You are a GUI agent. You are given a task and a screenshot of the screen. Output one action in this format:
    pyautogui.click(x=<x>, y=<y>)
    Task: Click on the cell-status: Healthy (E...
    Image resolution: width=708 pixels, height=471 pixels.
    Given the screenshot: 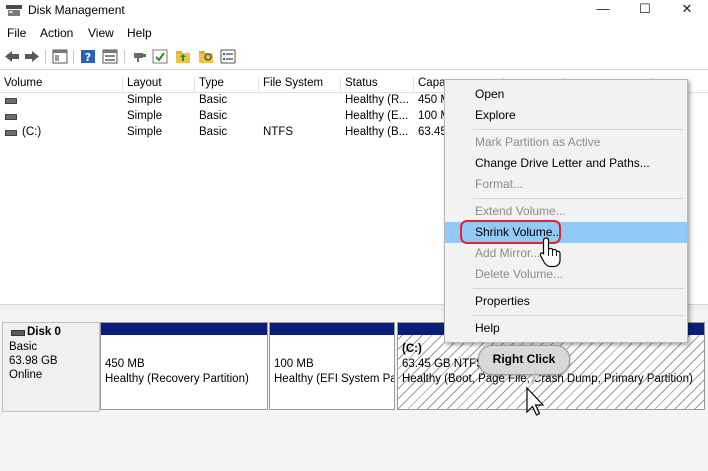 What is the action you would take?
    pyautogui.click(x=377, y=116)
    